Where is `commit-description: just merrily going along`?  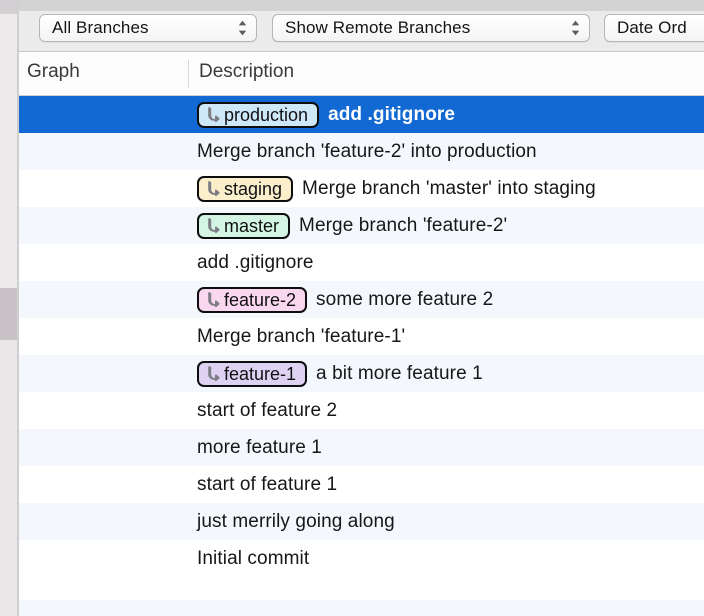
commit-description: just merrily going along is located at coordinates (296, 521).